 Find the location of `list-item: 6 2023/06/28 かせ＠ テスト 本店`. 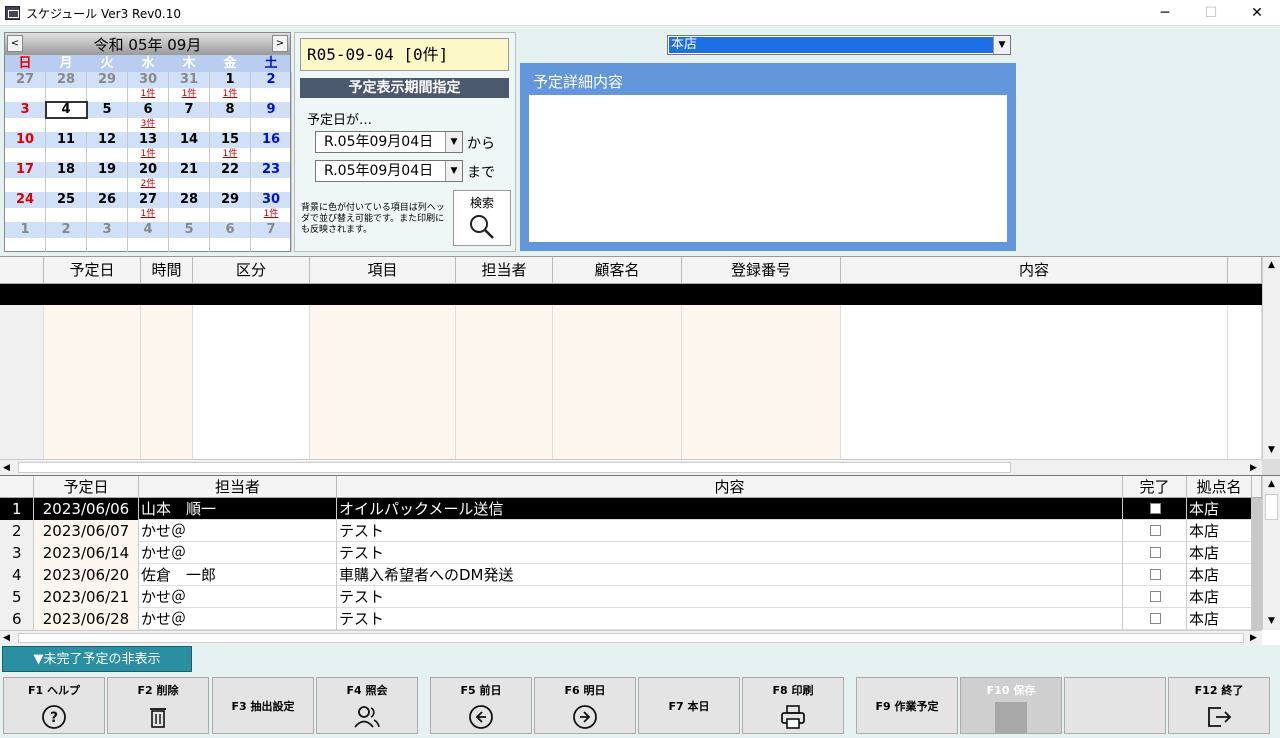

list-item: 6 2023/06/28 かせ＠ テスト 本店 is located at coordinates (626, 619).